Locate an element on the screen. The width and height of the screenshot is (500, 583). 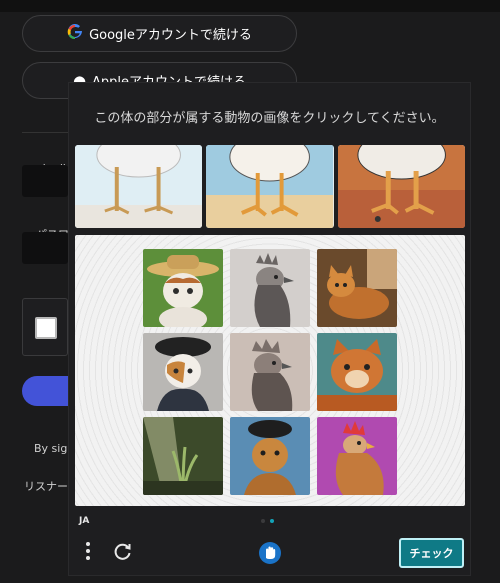
google-signin-label: Googleアカウントで続ける is located at coordinates (170, 35).